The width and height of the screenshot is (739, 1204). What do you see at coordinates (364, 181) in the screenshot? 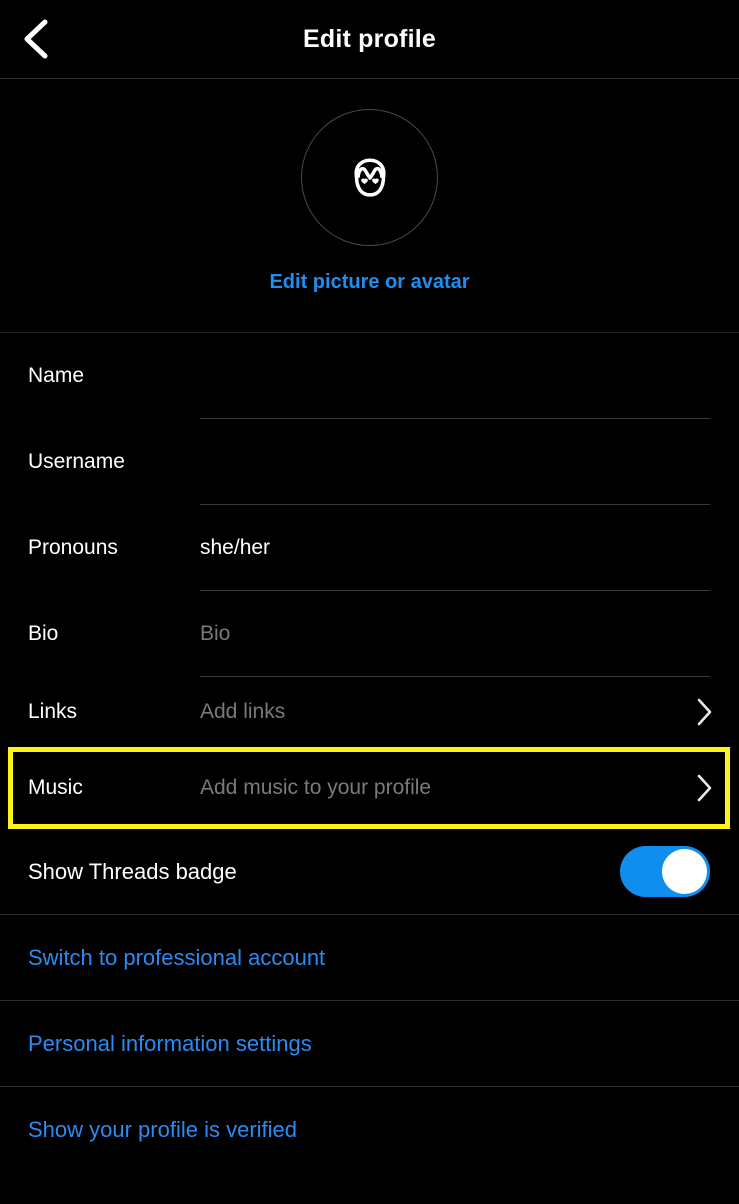
I see `heart-eye-left-icon` at bounding box center [364, 181].